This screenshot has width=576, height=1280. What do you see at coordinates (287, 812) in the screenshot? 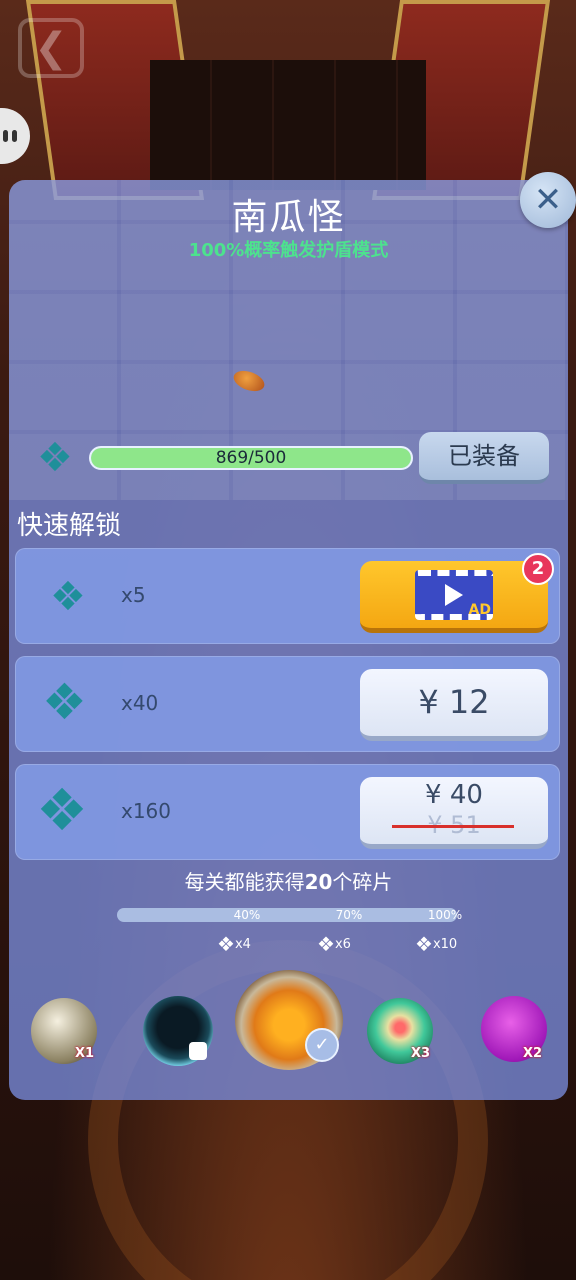
I see `offer-row-160: ❖ x160 ¥ 40 ¥ 51` at bounding box center [287, 812].